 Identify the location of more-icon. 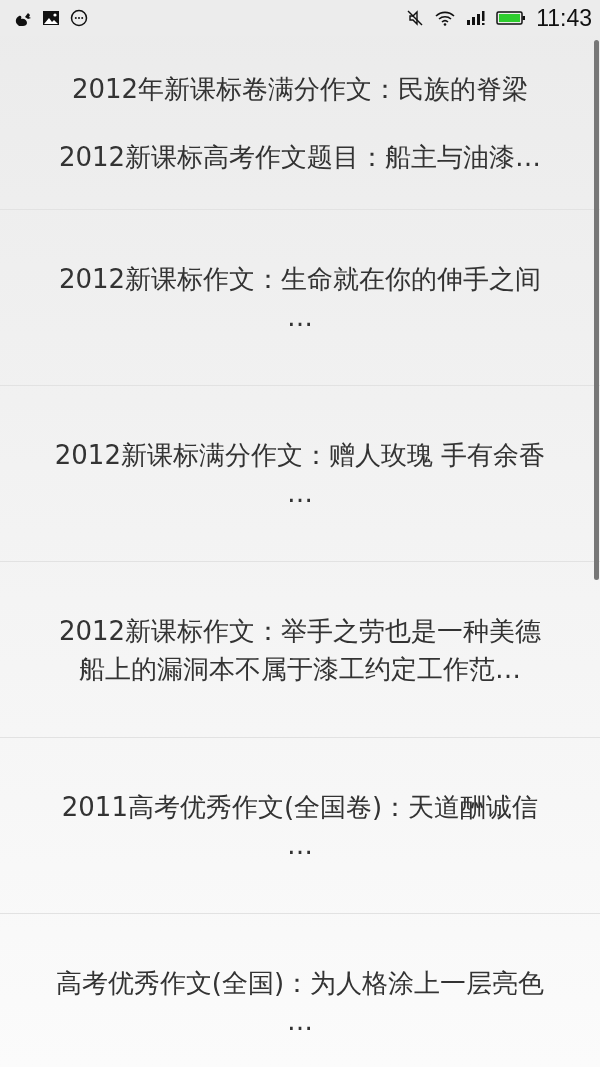
(79, 18).